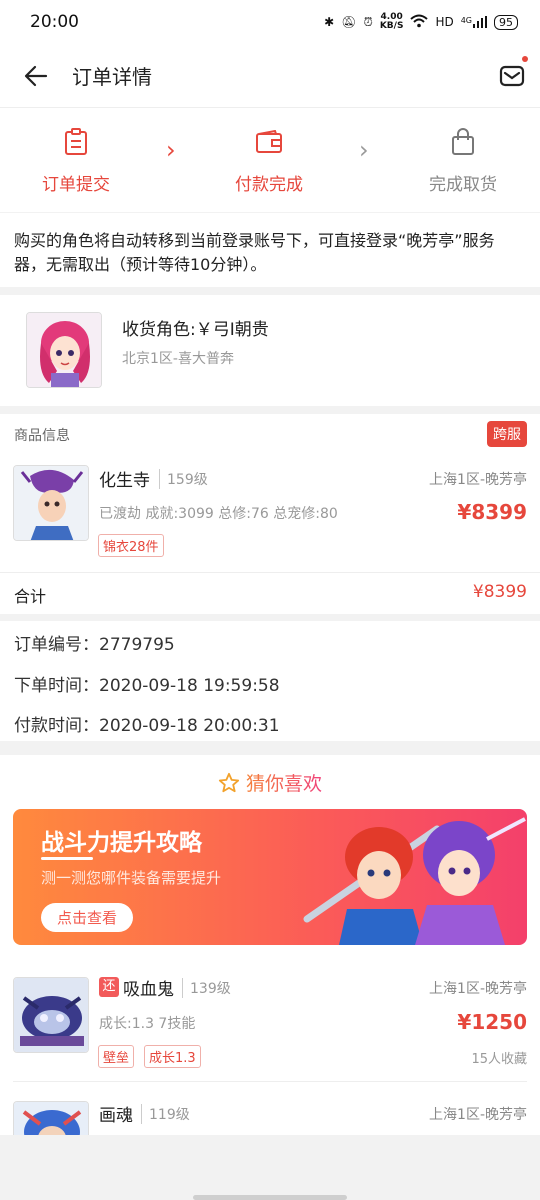 This screenshot has width=540, height=1200. Describe the element at coordinates (51, 503) in the screenshot. I see `product-avatar` at that location.